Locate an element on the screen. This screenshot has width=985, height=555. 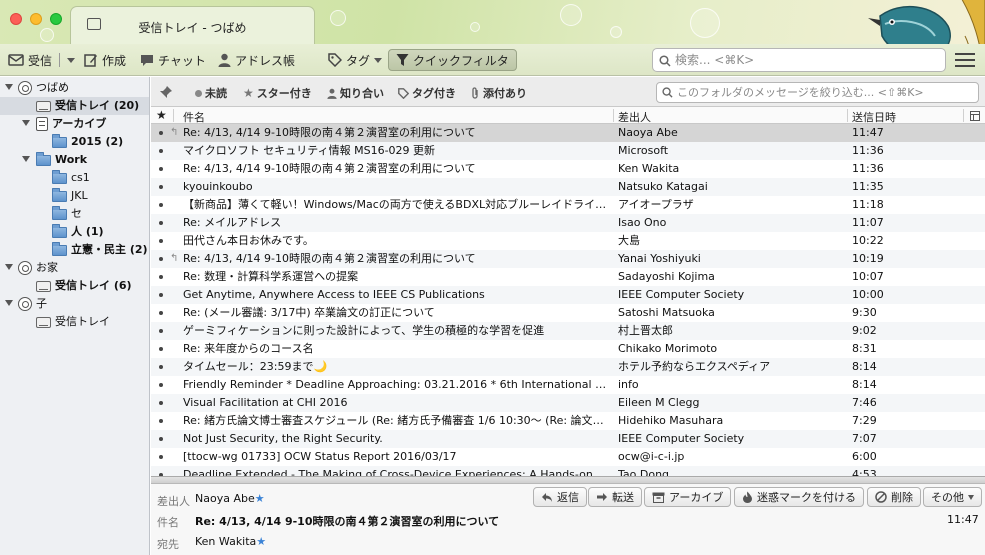
get-messages-button: 受信 is located at coordinates (42, 60).